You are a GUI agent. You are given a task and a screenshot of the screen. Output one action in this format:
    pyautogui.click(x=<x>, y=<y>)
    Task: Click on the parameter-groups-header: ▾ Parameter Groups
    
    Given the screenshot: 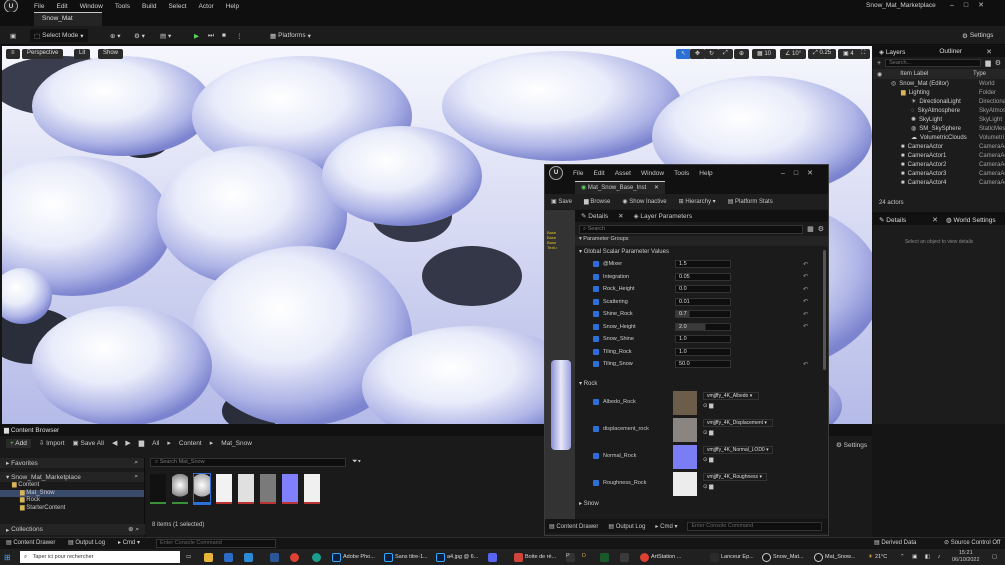 What is the action you would take?
    pyautogui.click(x=701, y=241)
    